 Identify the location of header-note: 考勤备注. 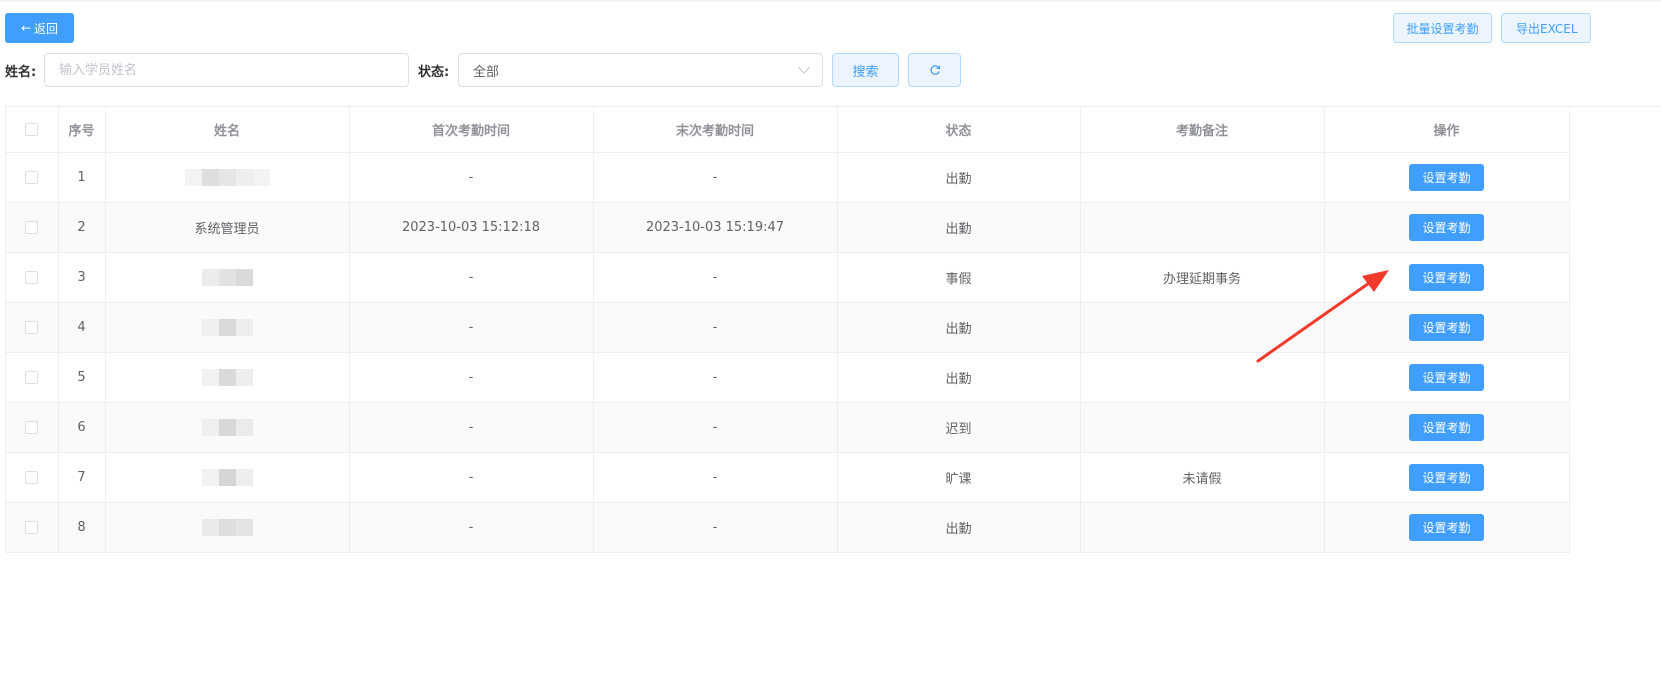
(1202, 130).